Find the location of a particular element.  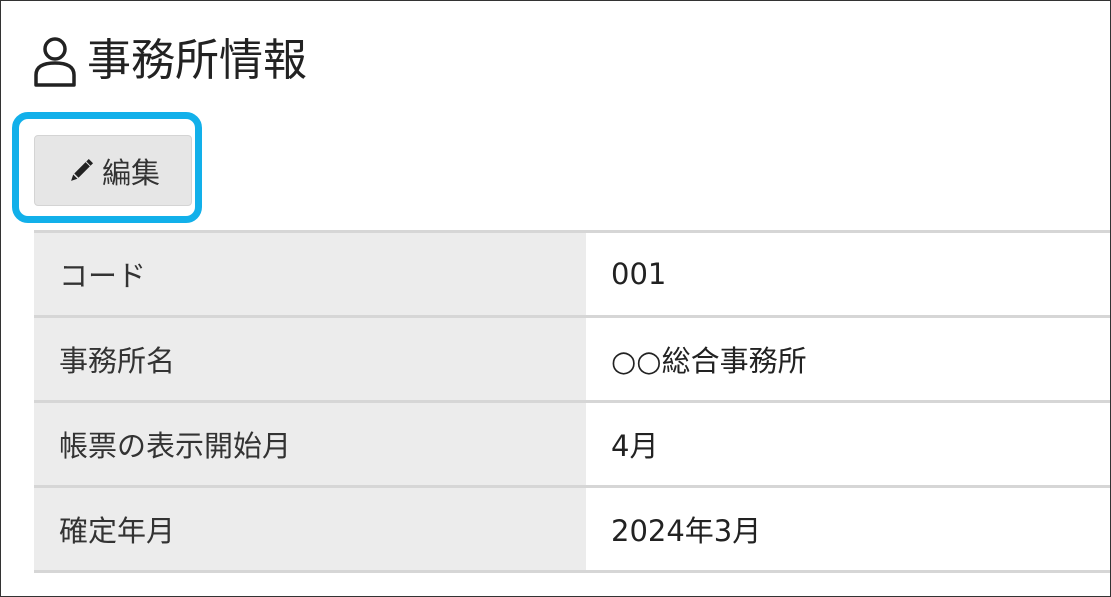

table-row-report-start-month: 帳票の表示開始月 4月 is located at coordinates (572, 443).